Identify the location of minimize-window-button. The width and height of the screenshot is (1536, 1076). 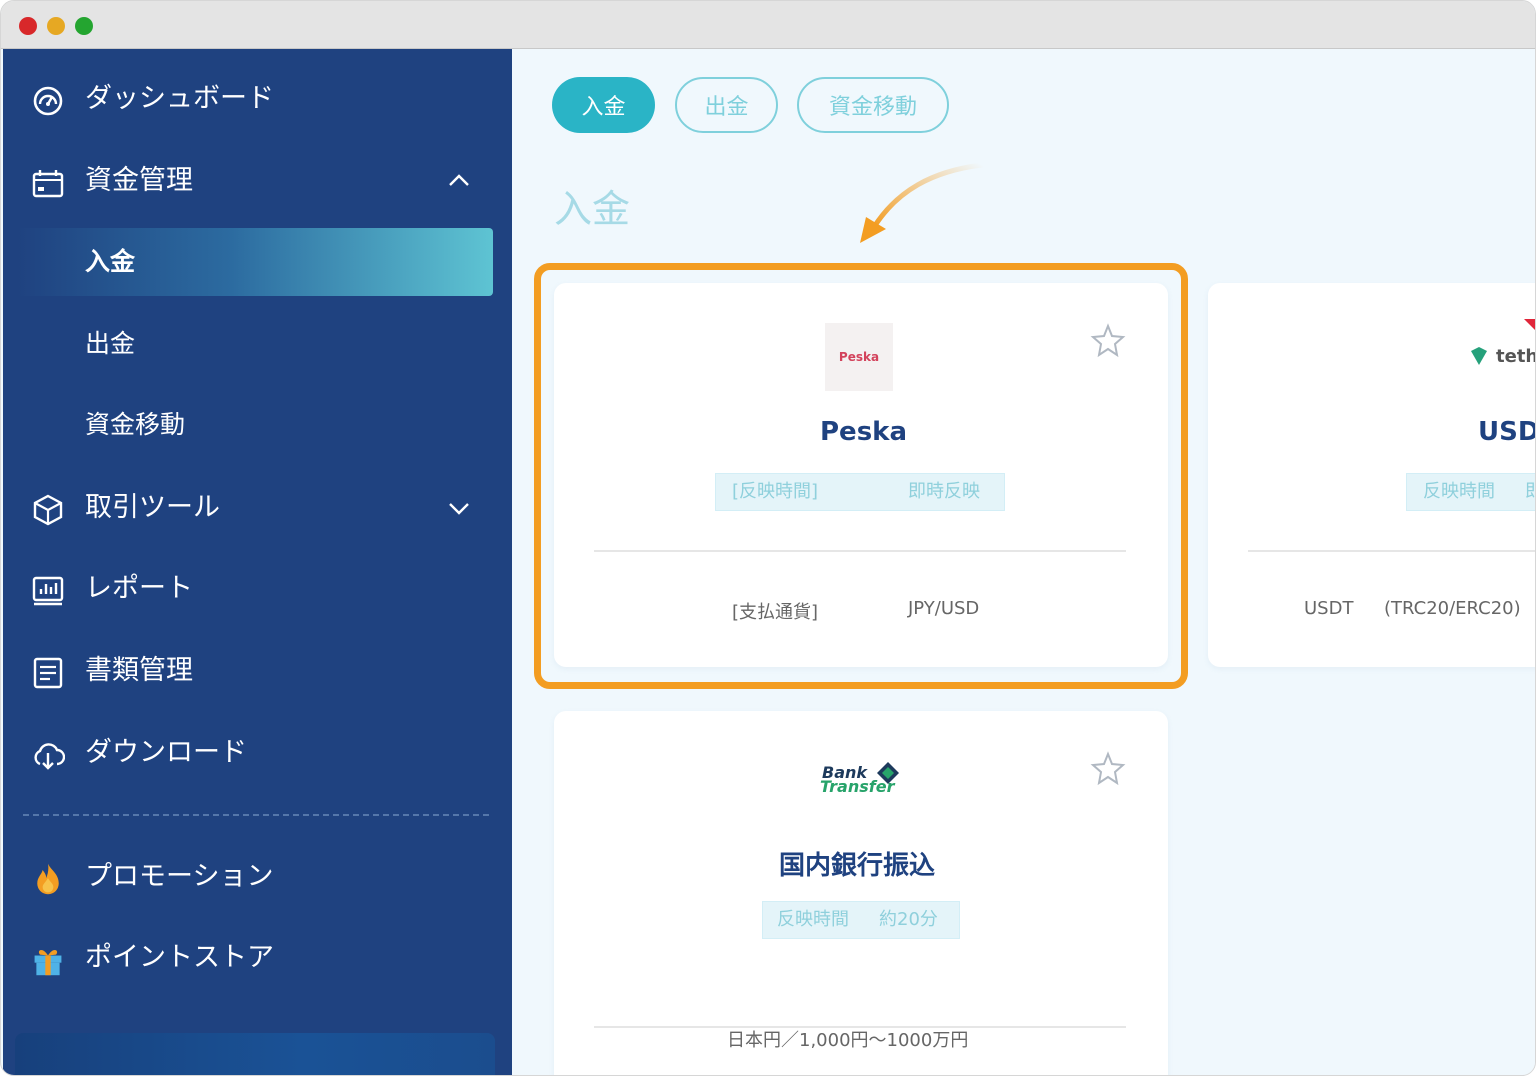
(56, 26).